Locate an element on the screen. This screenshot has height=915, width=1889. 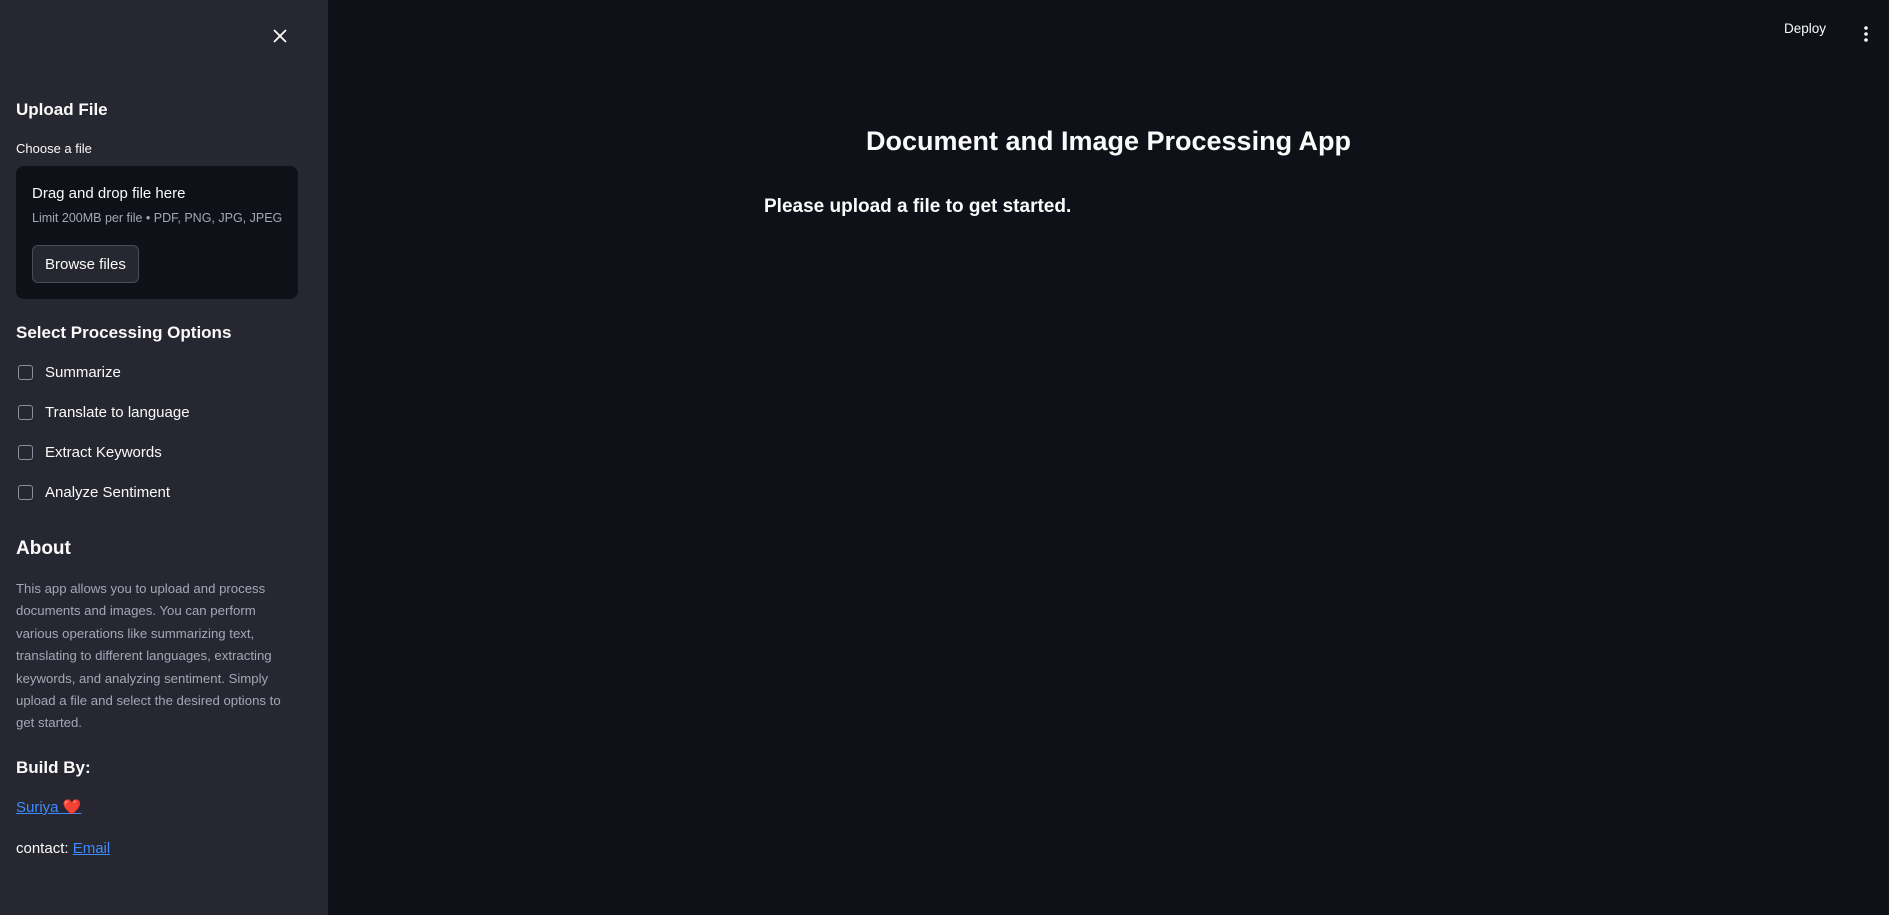
option-label: Extract Keywords is located at coordinates (103, 452).